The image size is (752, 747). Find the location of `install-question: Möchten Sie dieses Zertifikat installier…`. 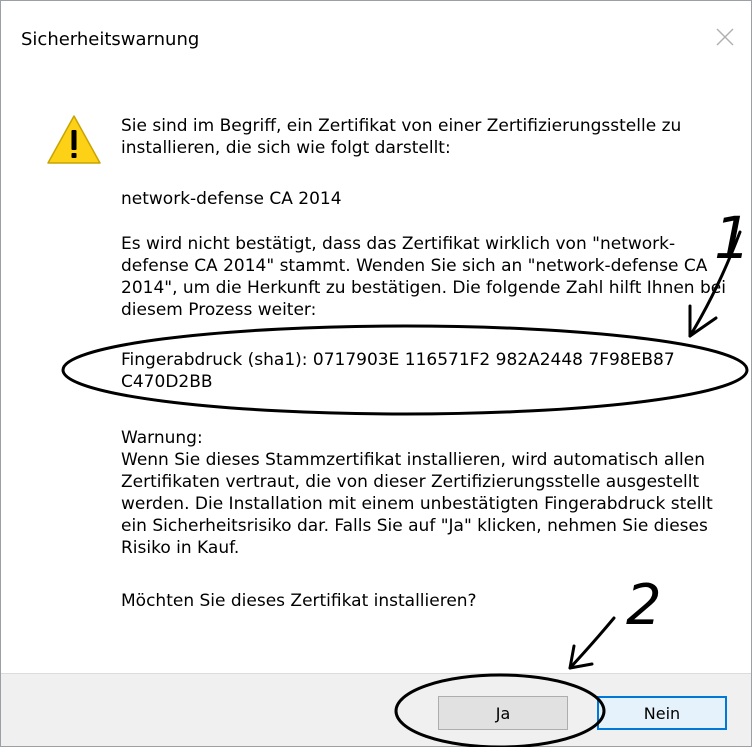

install-question: Möchten Sie dieses Zertifikat installier… is located at coordinates (299, 601).